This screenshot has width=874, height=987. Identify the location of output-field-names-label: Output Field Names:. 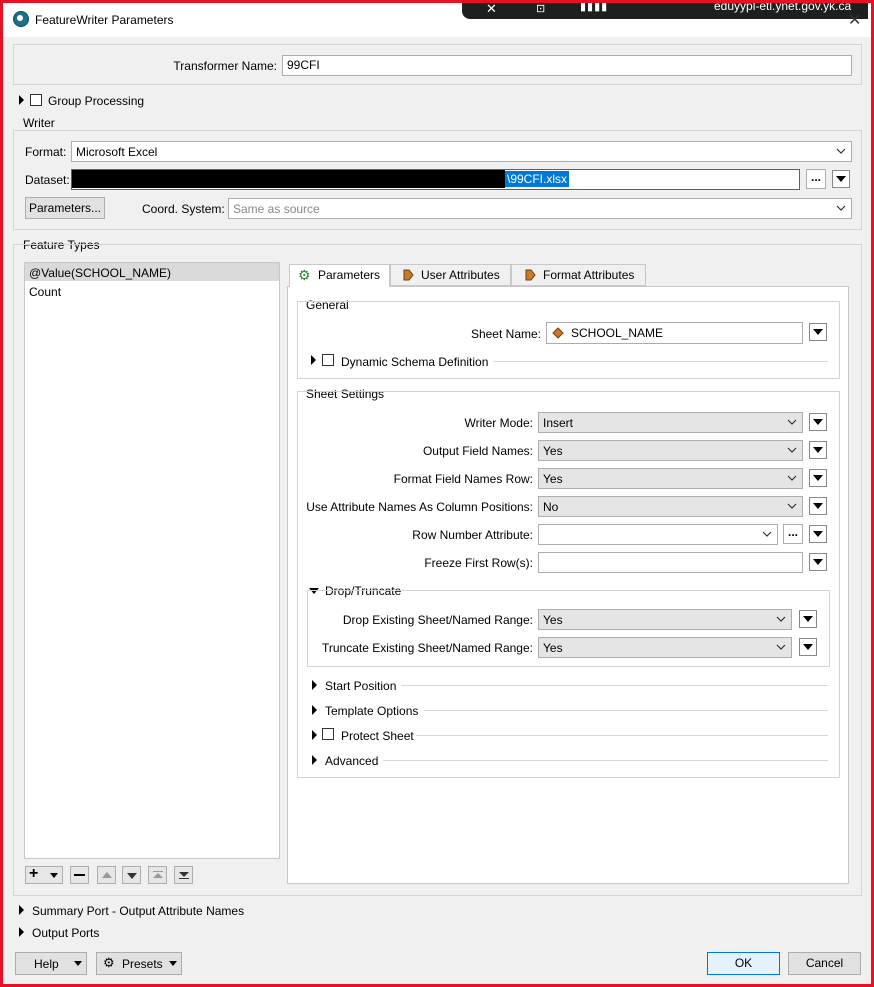
(477, 451).